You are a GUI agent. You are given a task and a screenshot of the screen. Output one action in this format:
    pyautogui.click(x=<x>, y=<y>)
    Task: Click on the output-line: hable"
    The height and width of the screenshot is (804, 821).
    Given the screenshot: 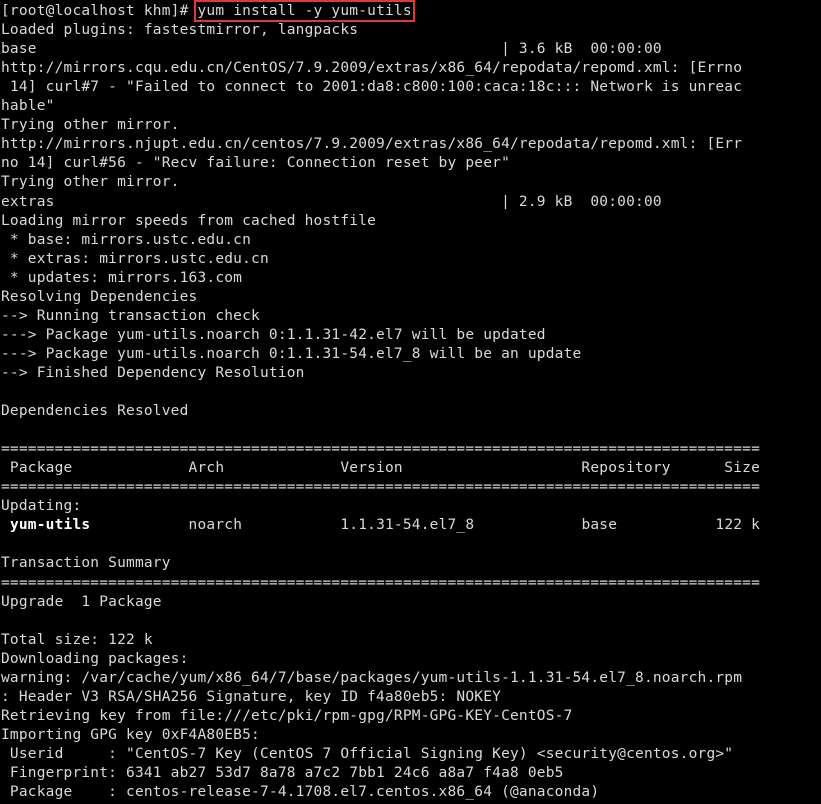 What is the action you would take?
    pyautogui.click(x=28, y=106)
    